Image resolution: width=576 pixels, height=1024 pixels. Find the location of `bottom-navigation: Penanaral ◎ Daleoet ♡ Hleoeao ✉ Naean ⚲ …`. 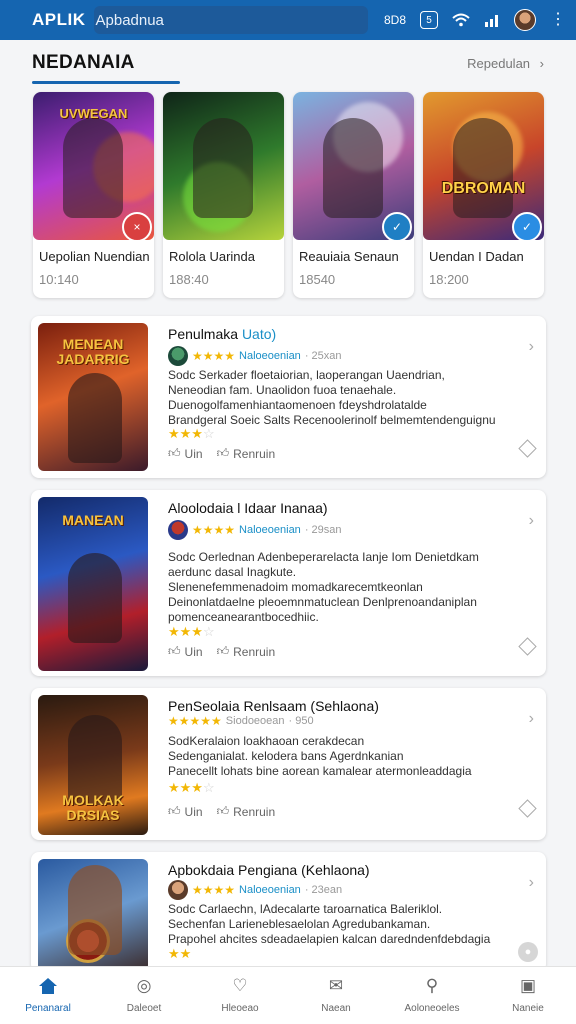

bottom-navigation: Penanaral ◎ Daleoet ♡ Hleoeao ✉ Naean ⚲ … is located at coordinates (288, 995).